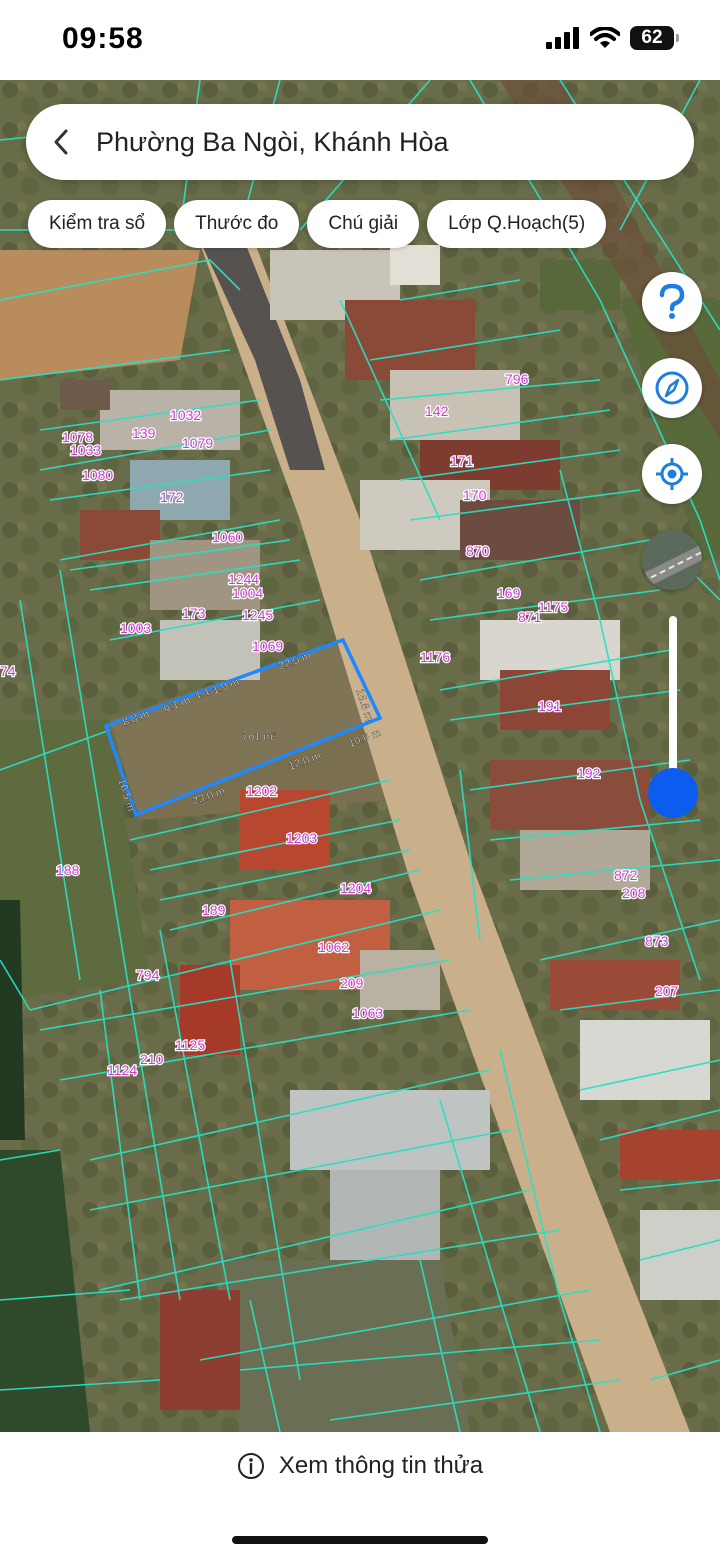  I want to click on parcel-label: 1063, so click(368, 1013).